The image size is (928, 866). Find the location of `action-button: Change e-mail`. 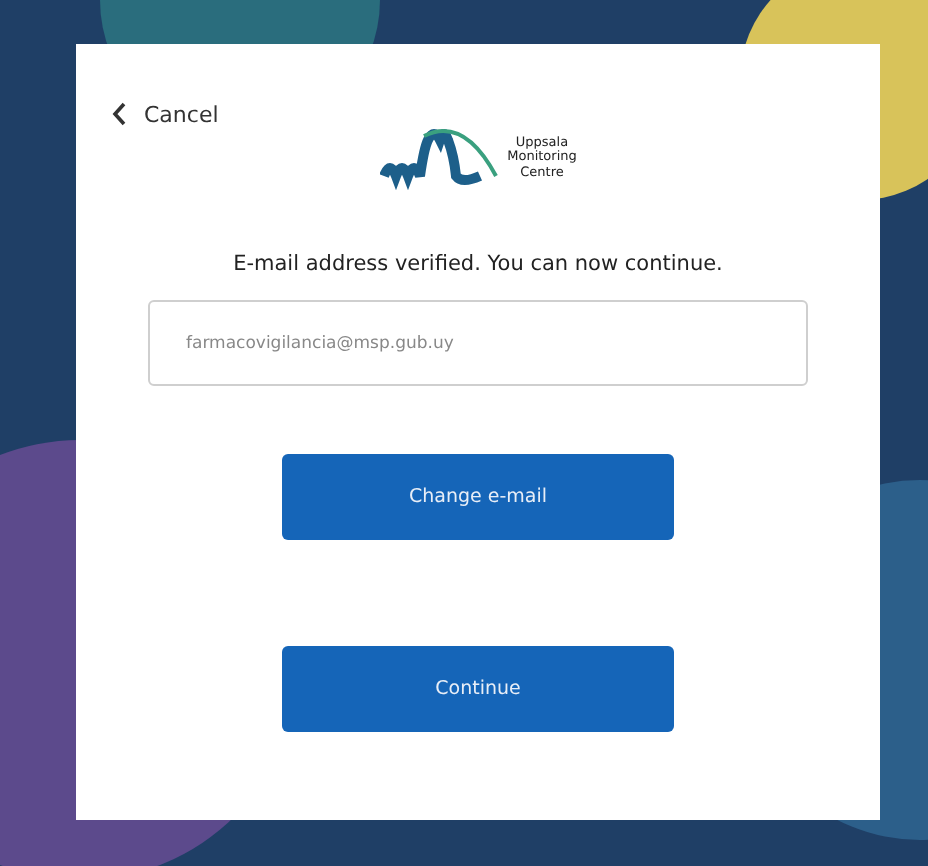

action-button: Change e-mail is located at coordinates (478, 497).